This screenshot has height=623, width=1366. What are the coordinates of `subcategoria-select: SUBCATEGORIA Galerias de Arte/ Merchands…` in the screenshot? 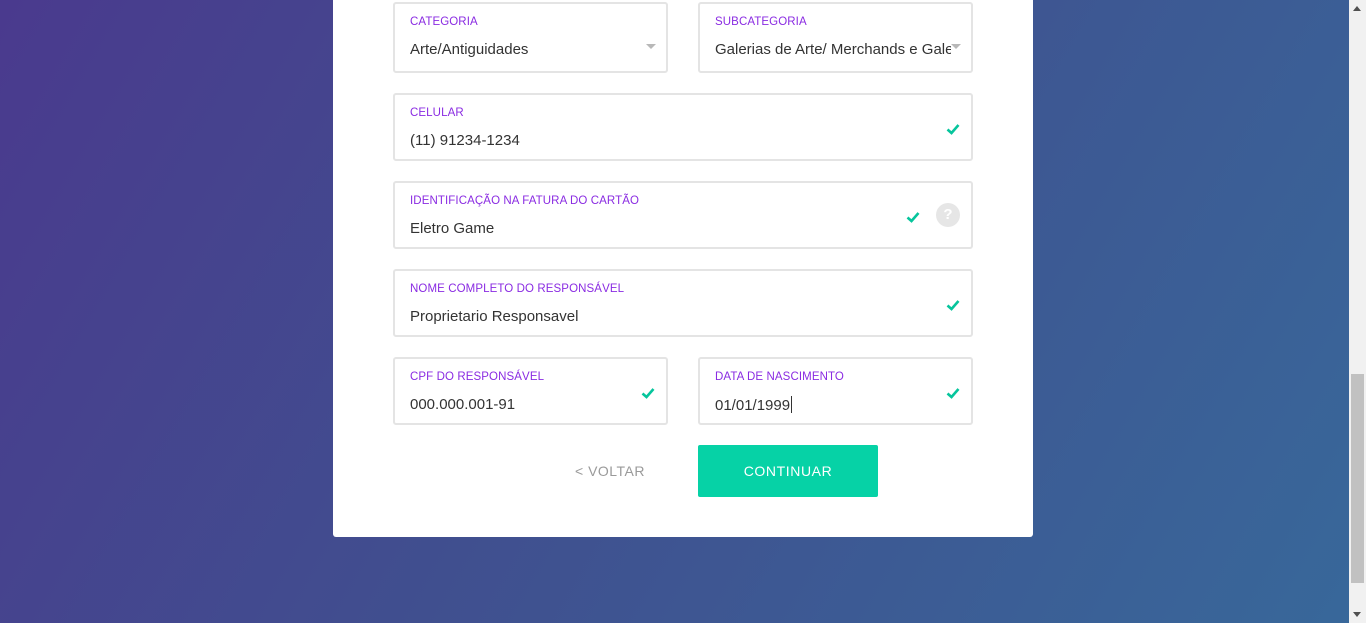 It's located at (835, 37).